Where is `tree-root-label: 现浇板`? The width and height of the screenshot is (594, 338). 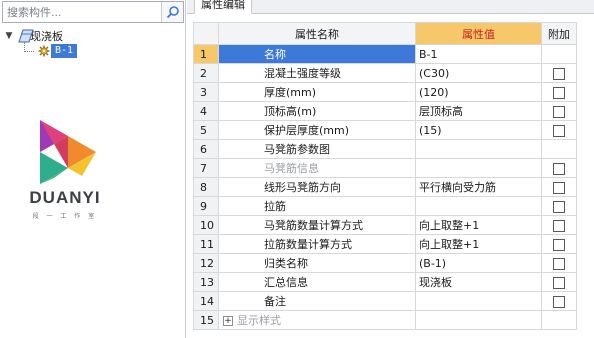
tree-root-label: 现浇板 is located at coordinates (46, 36).